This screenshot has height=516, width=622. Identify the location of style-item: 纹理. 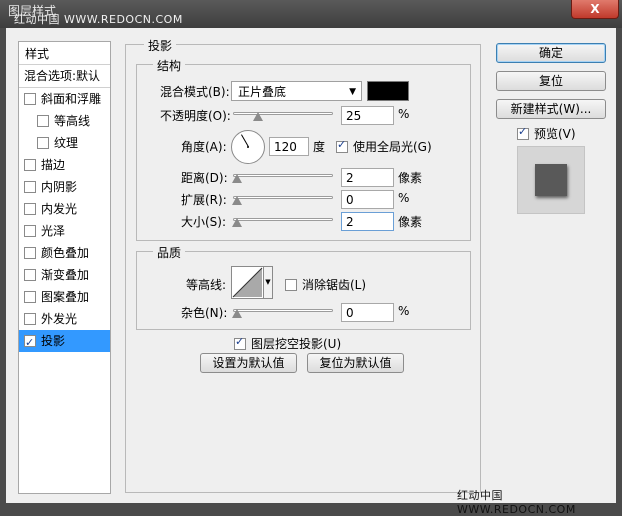
(64, 143).